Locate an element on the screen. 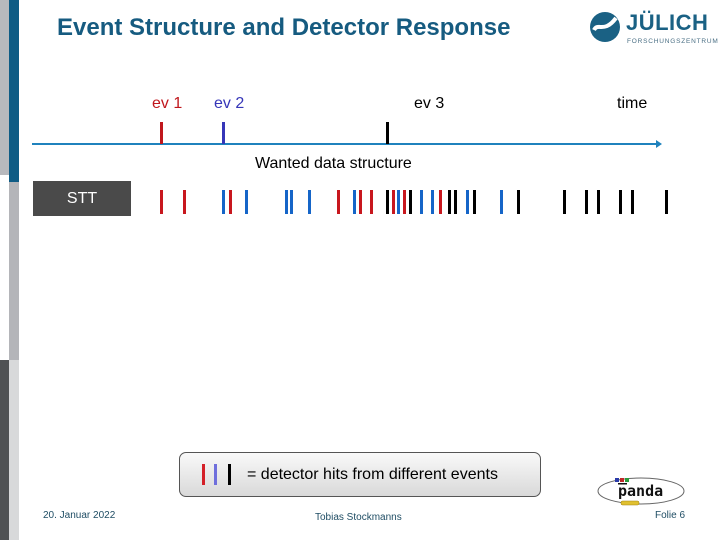 This screenshot has height=540, width=720. footer-author: Tobias Stockmanns is located at coordinates (358, 517).